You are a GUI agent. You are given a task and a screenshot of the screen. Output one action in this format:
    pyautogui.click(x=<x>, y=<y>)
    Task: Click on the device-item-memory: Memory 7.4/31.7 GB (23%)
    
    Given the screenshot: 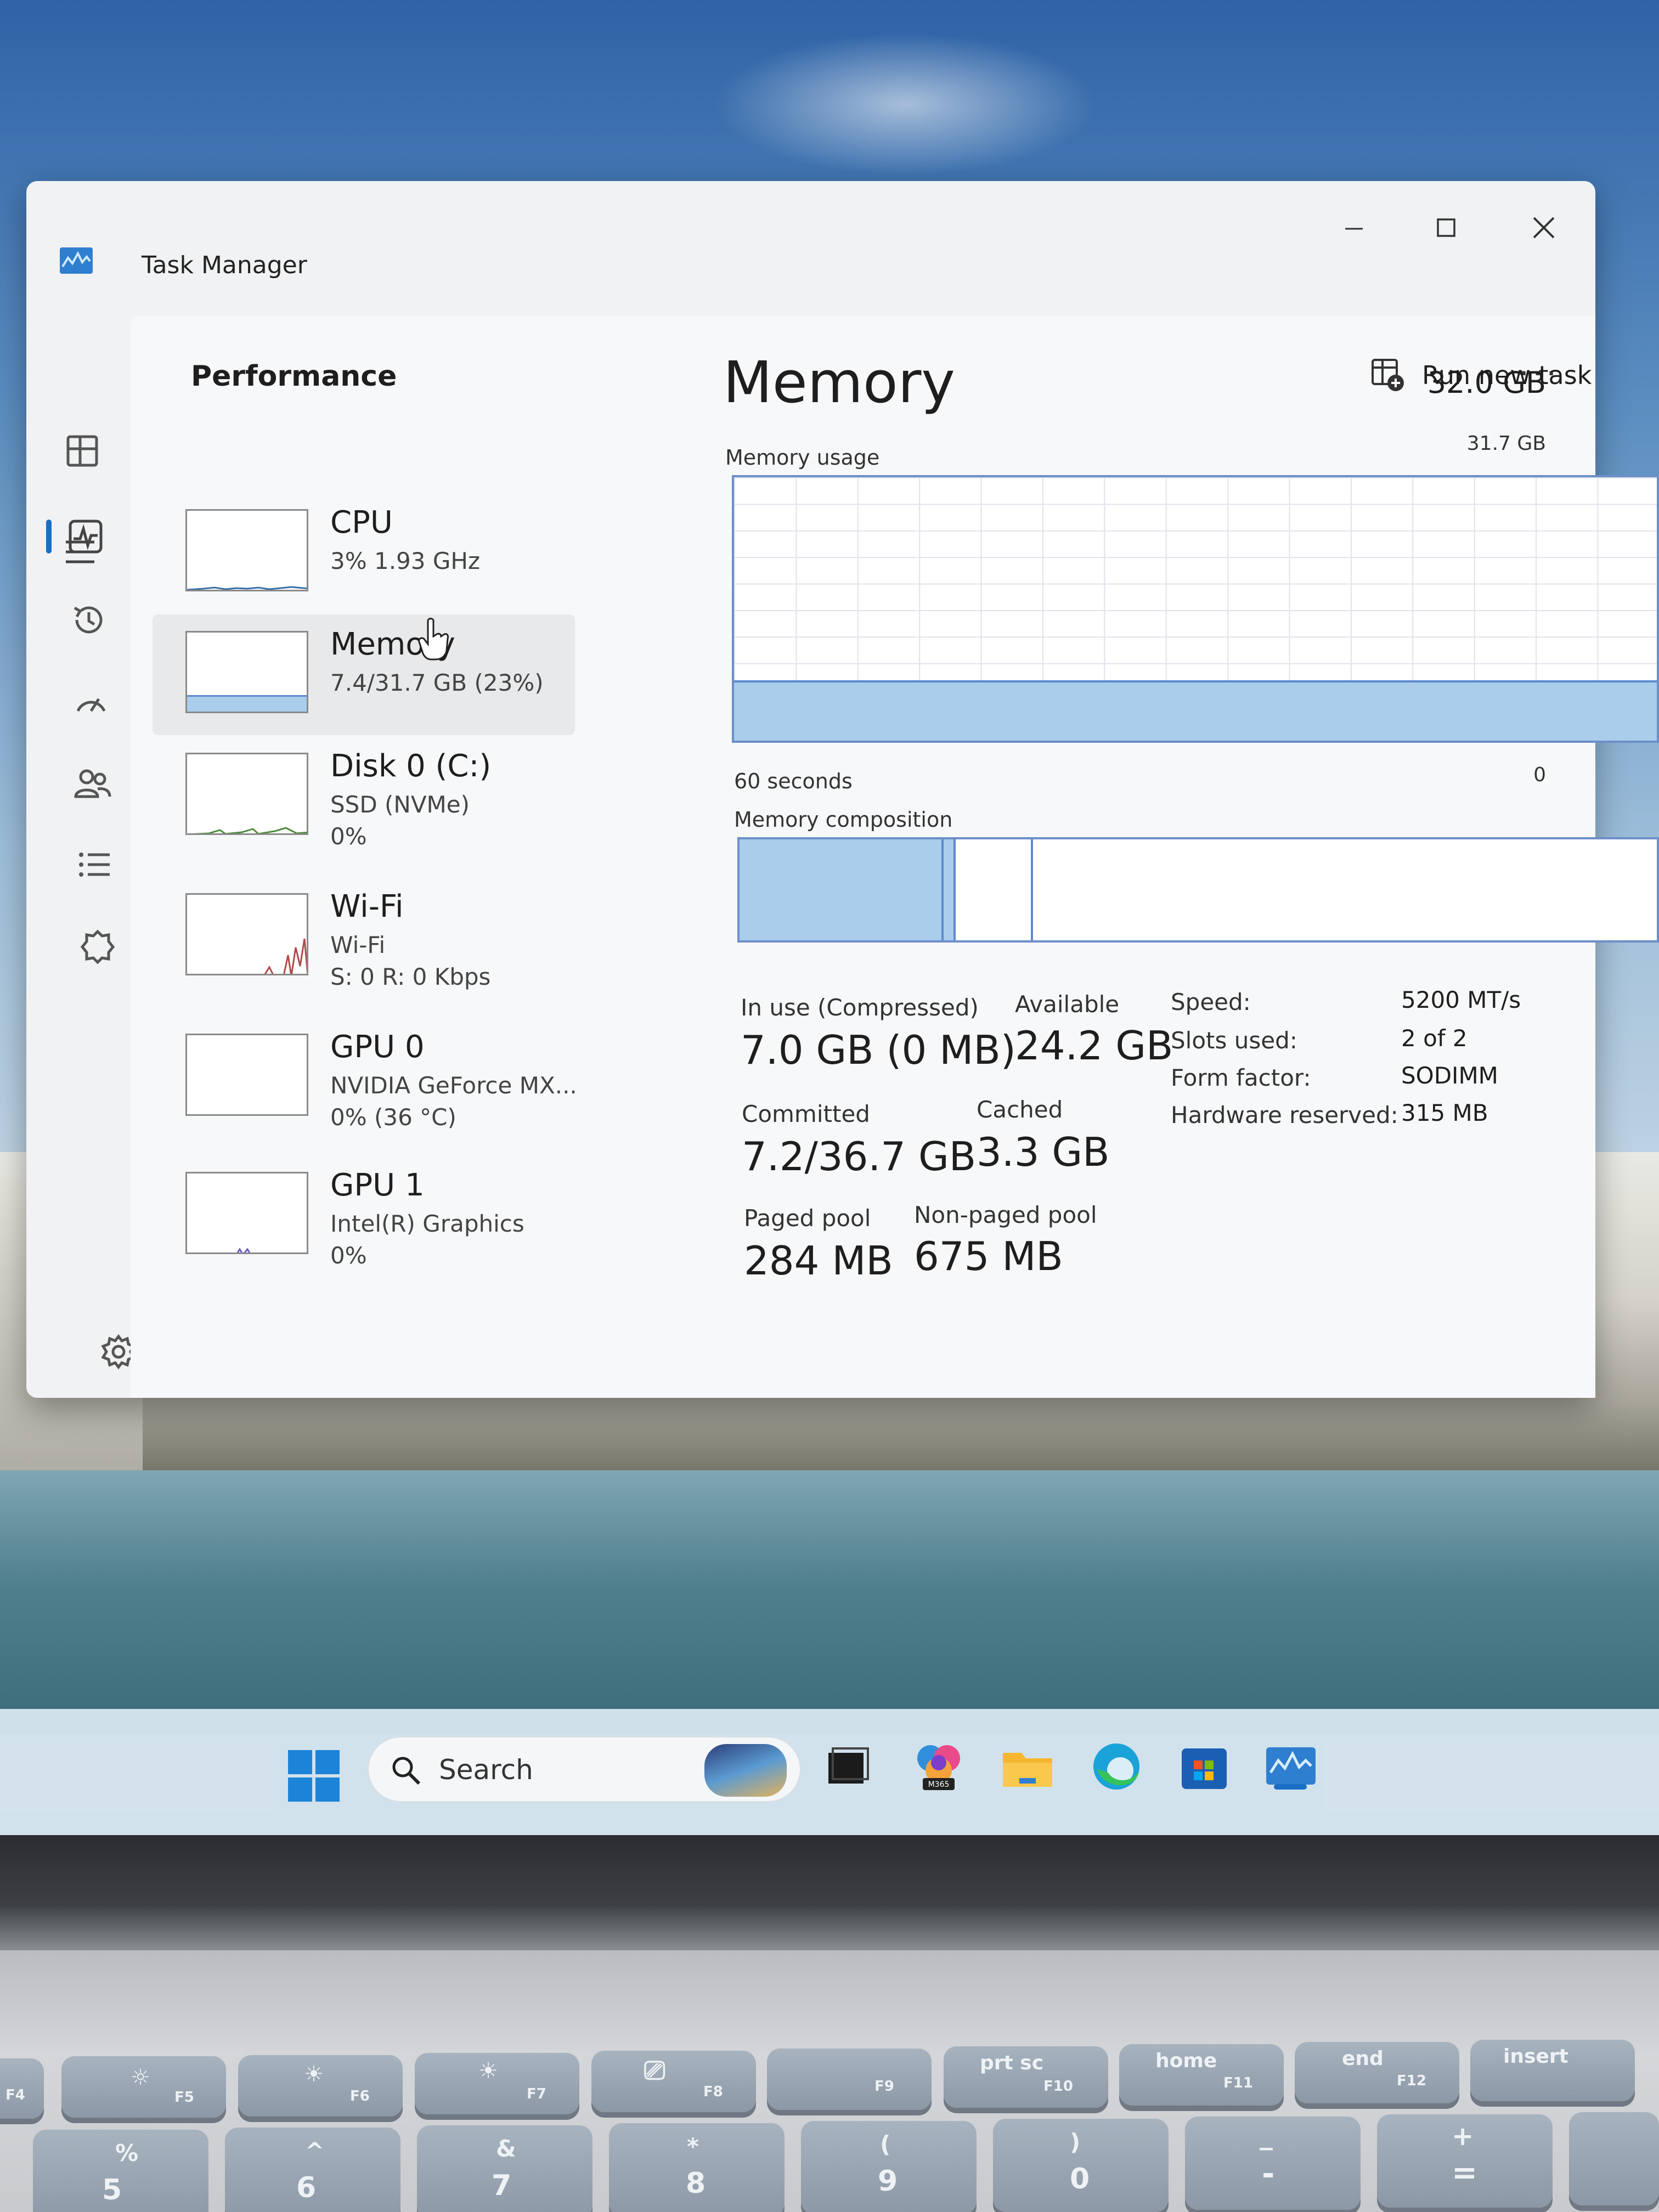 What is the action you would take?
    pyautogui.click(x=364, y=675)
    